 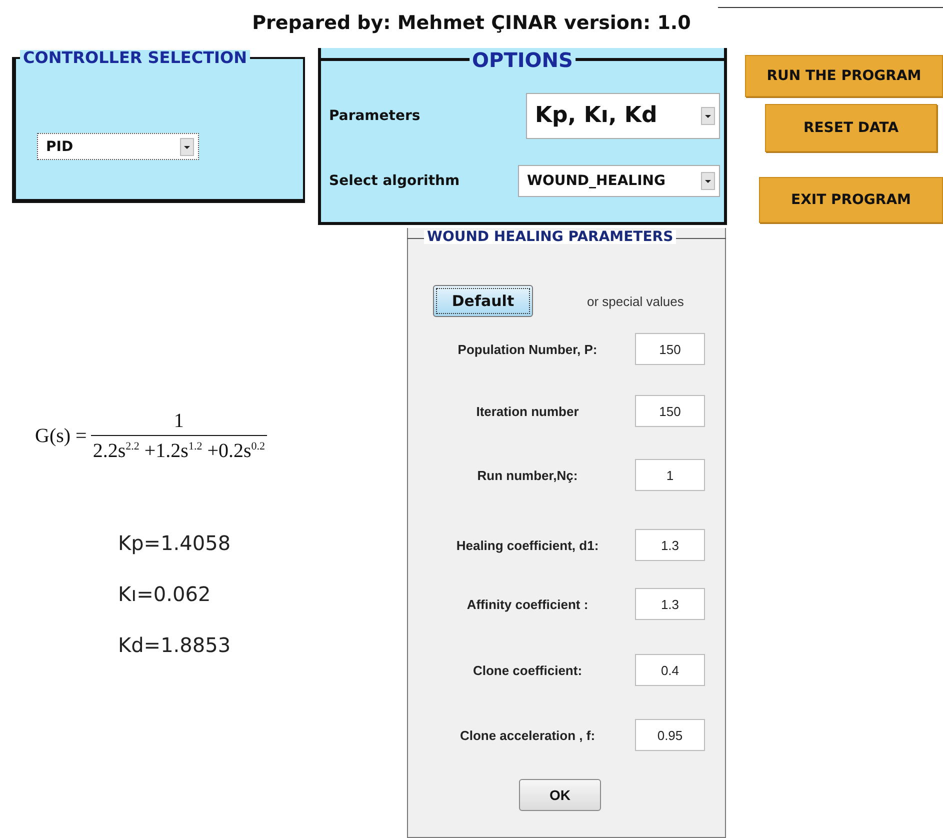 I want to click on action-button: EXIT PROGRAM, so click(x=851, y=200).